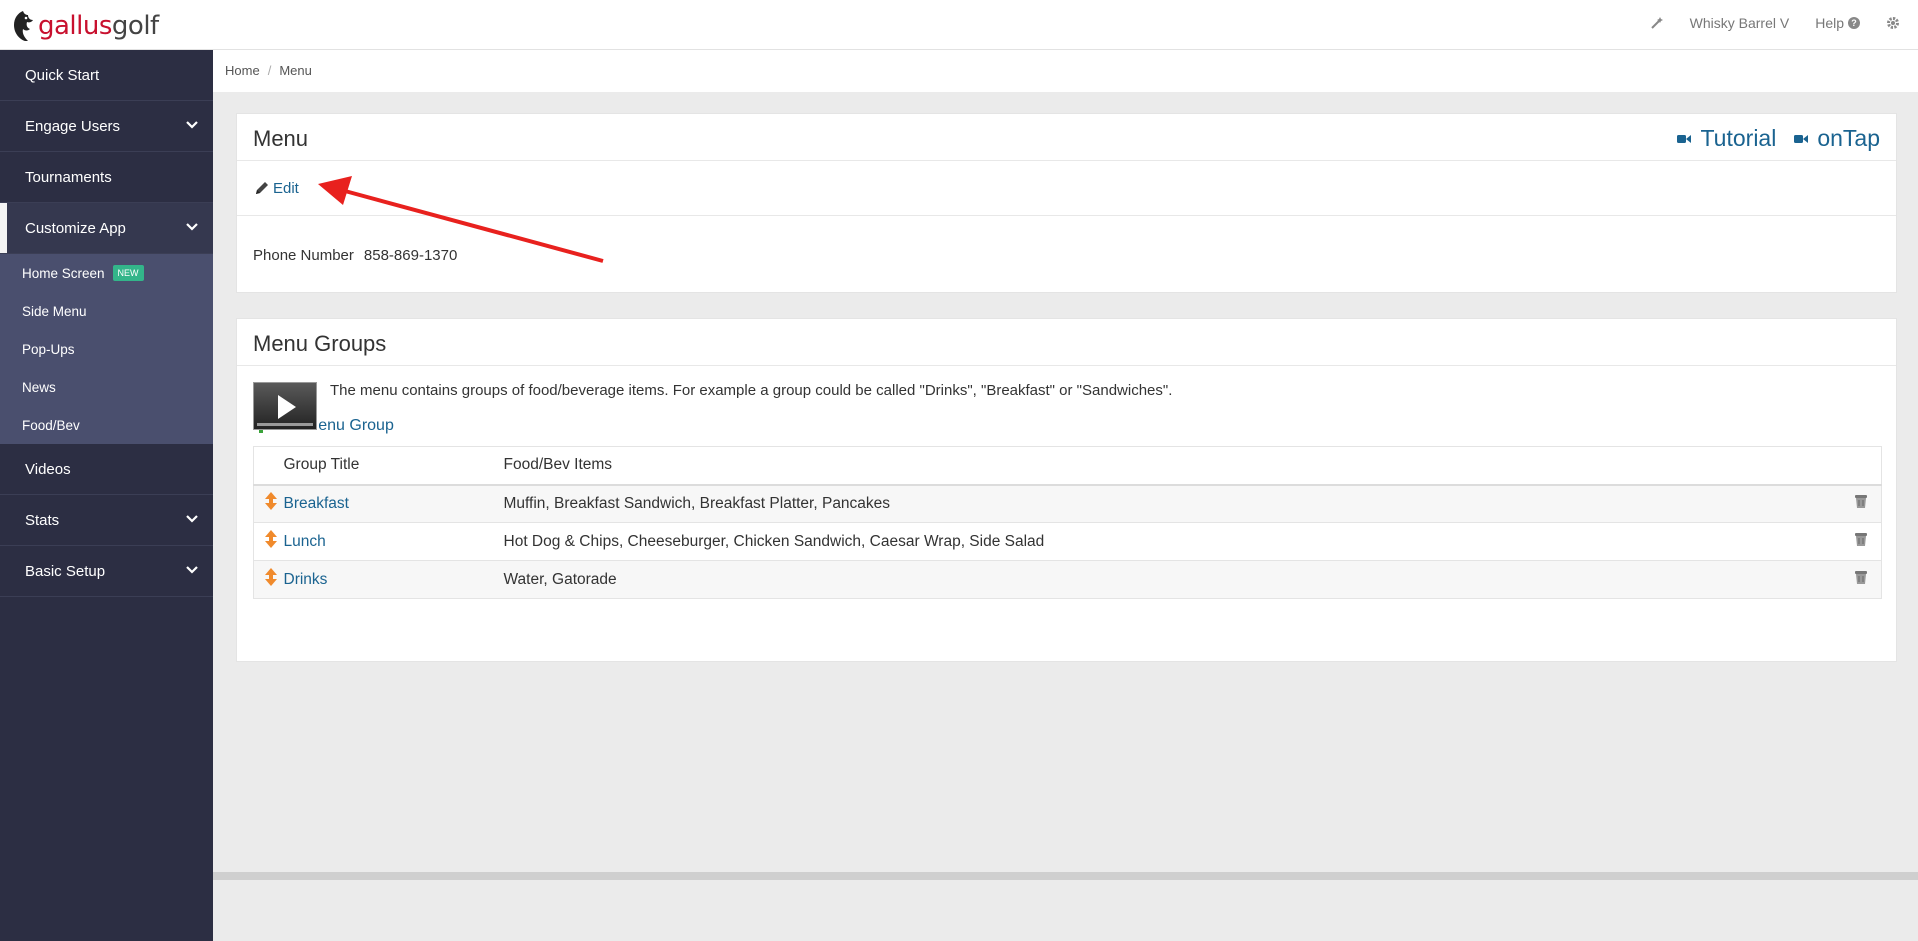  Describe the element at coordinates (1172, 466) in the screenshot. I see `column-header-items: Food/Bev Items` at that location.